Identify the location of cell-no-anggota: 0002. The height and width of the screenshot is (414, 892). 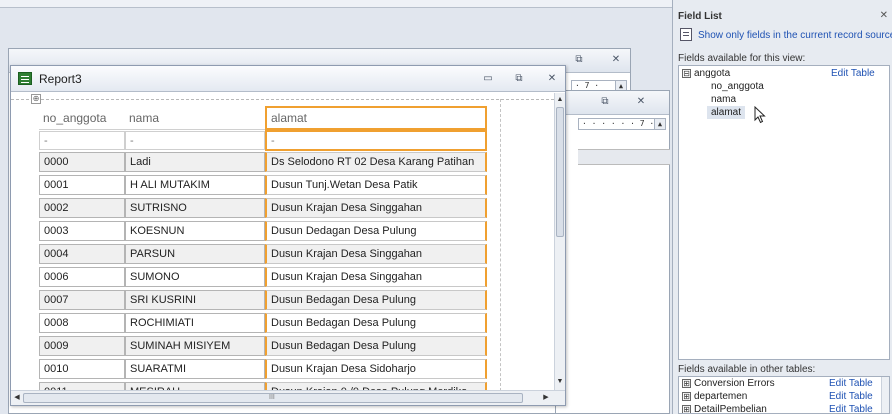
(82, 208).